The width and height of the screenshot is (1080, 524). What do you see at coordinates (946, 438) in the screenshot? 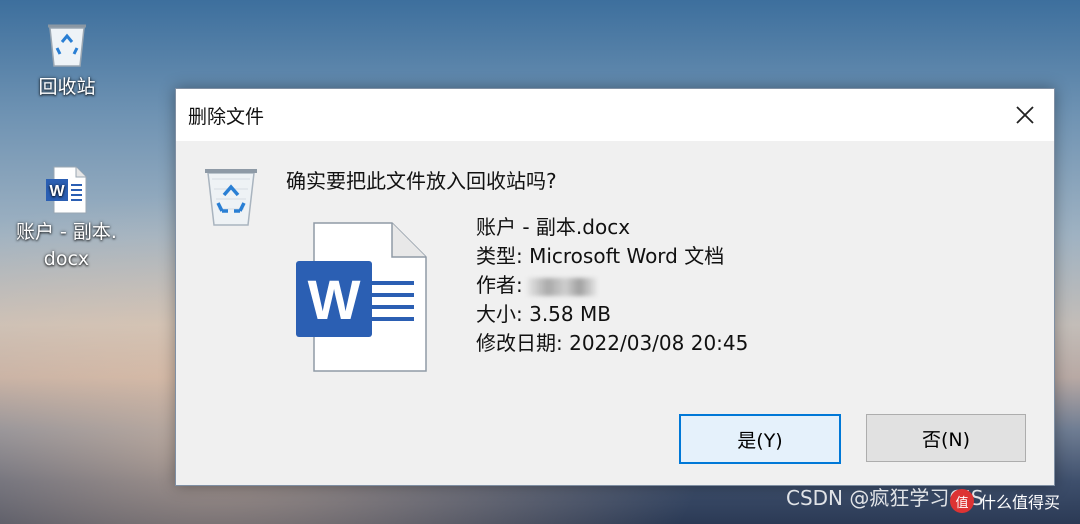
I see `no-button: 否(N)` at bounding box center [946, 438].